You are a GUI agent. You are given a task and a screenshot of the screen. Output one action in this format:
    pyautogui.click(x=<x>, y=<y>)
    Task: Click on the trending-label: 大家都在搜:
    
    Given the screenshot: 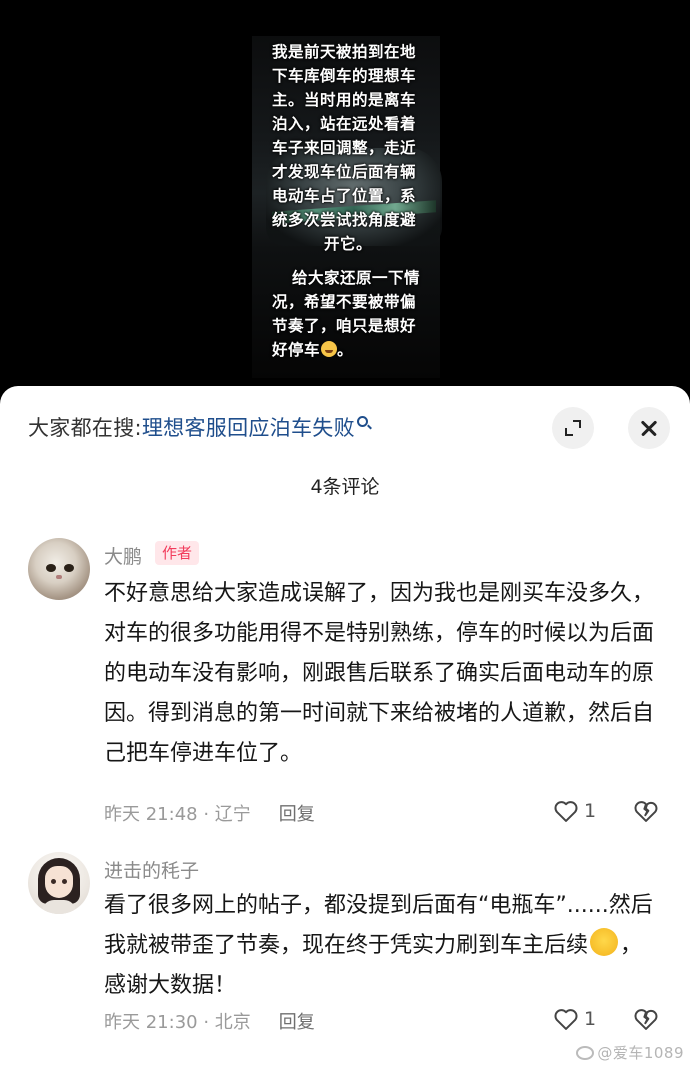 What is the action you would take?
    pyautogui.click(x=85, y=428)
    